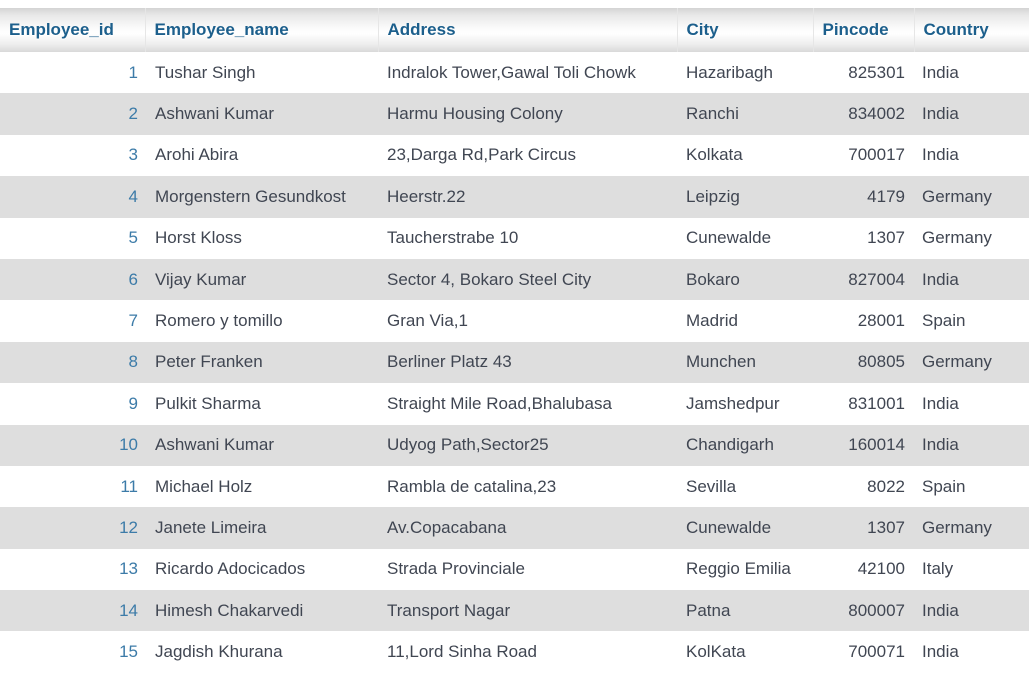 The height and width of the screenshot is (676, 1029). What do you see at coordinates (472, 486) in the screenshot?
I see `cell-address: Rambla de catalina,23` at bounding box center [472, 486].